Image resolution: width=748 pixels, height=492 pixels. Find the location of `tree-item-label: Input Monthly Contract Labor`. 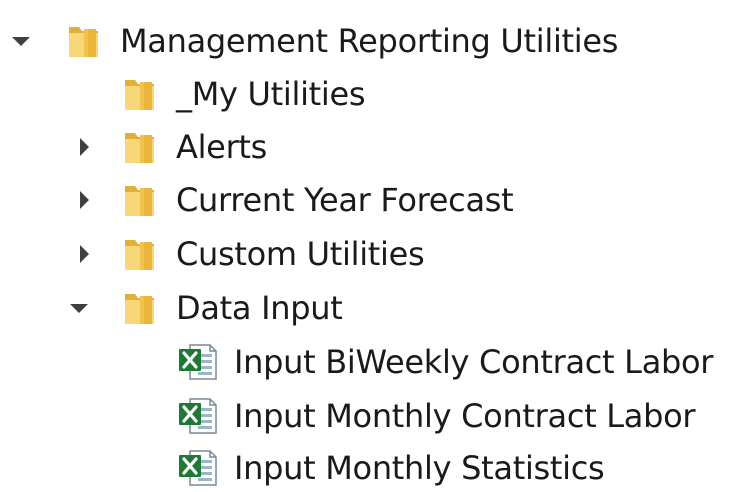

tree-item-label: Input Monthly Contract Labor is located at coordinates (465, 416).